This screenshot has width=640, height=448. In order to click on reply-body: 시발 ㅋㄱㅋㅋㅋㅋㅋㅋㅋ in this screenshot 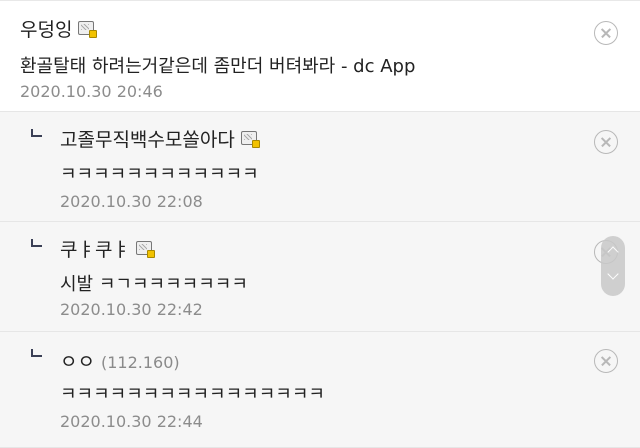, I will do `click(154, 284)`.